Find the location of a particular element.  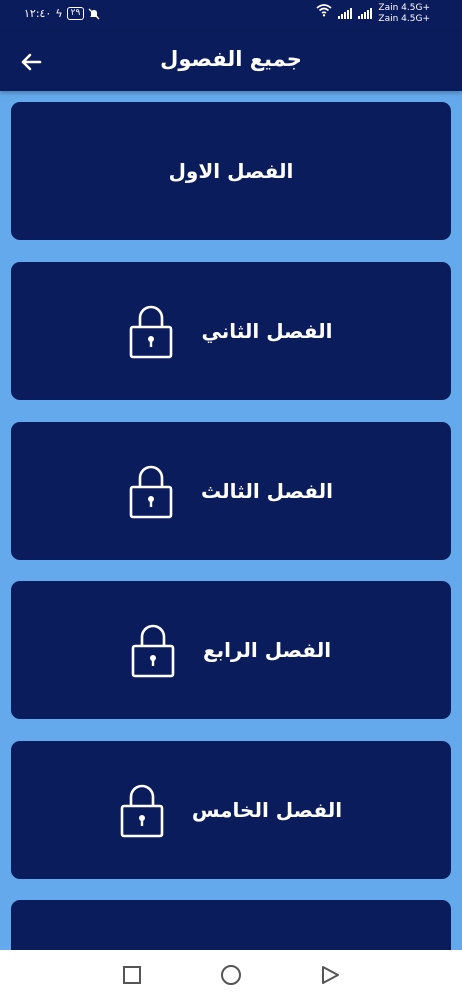

chapter-label: الفصل الاول is located at coordinates (231, 171).